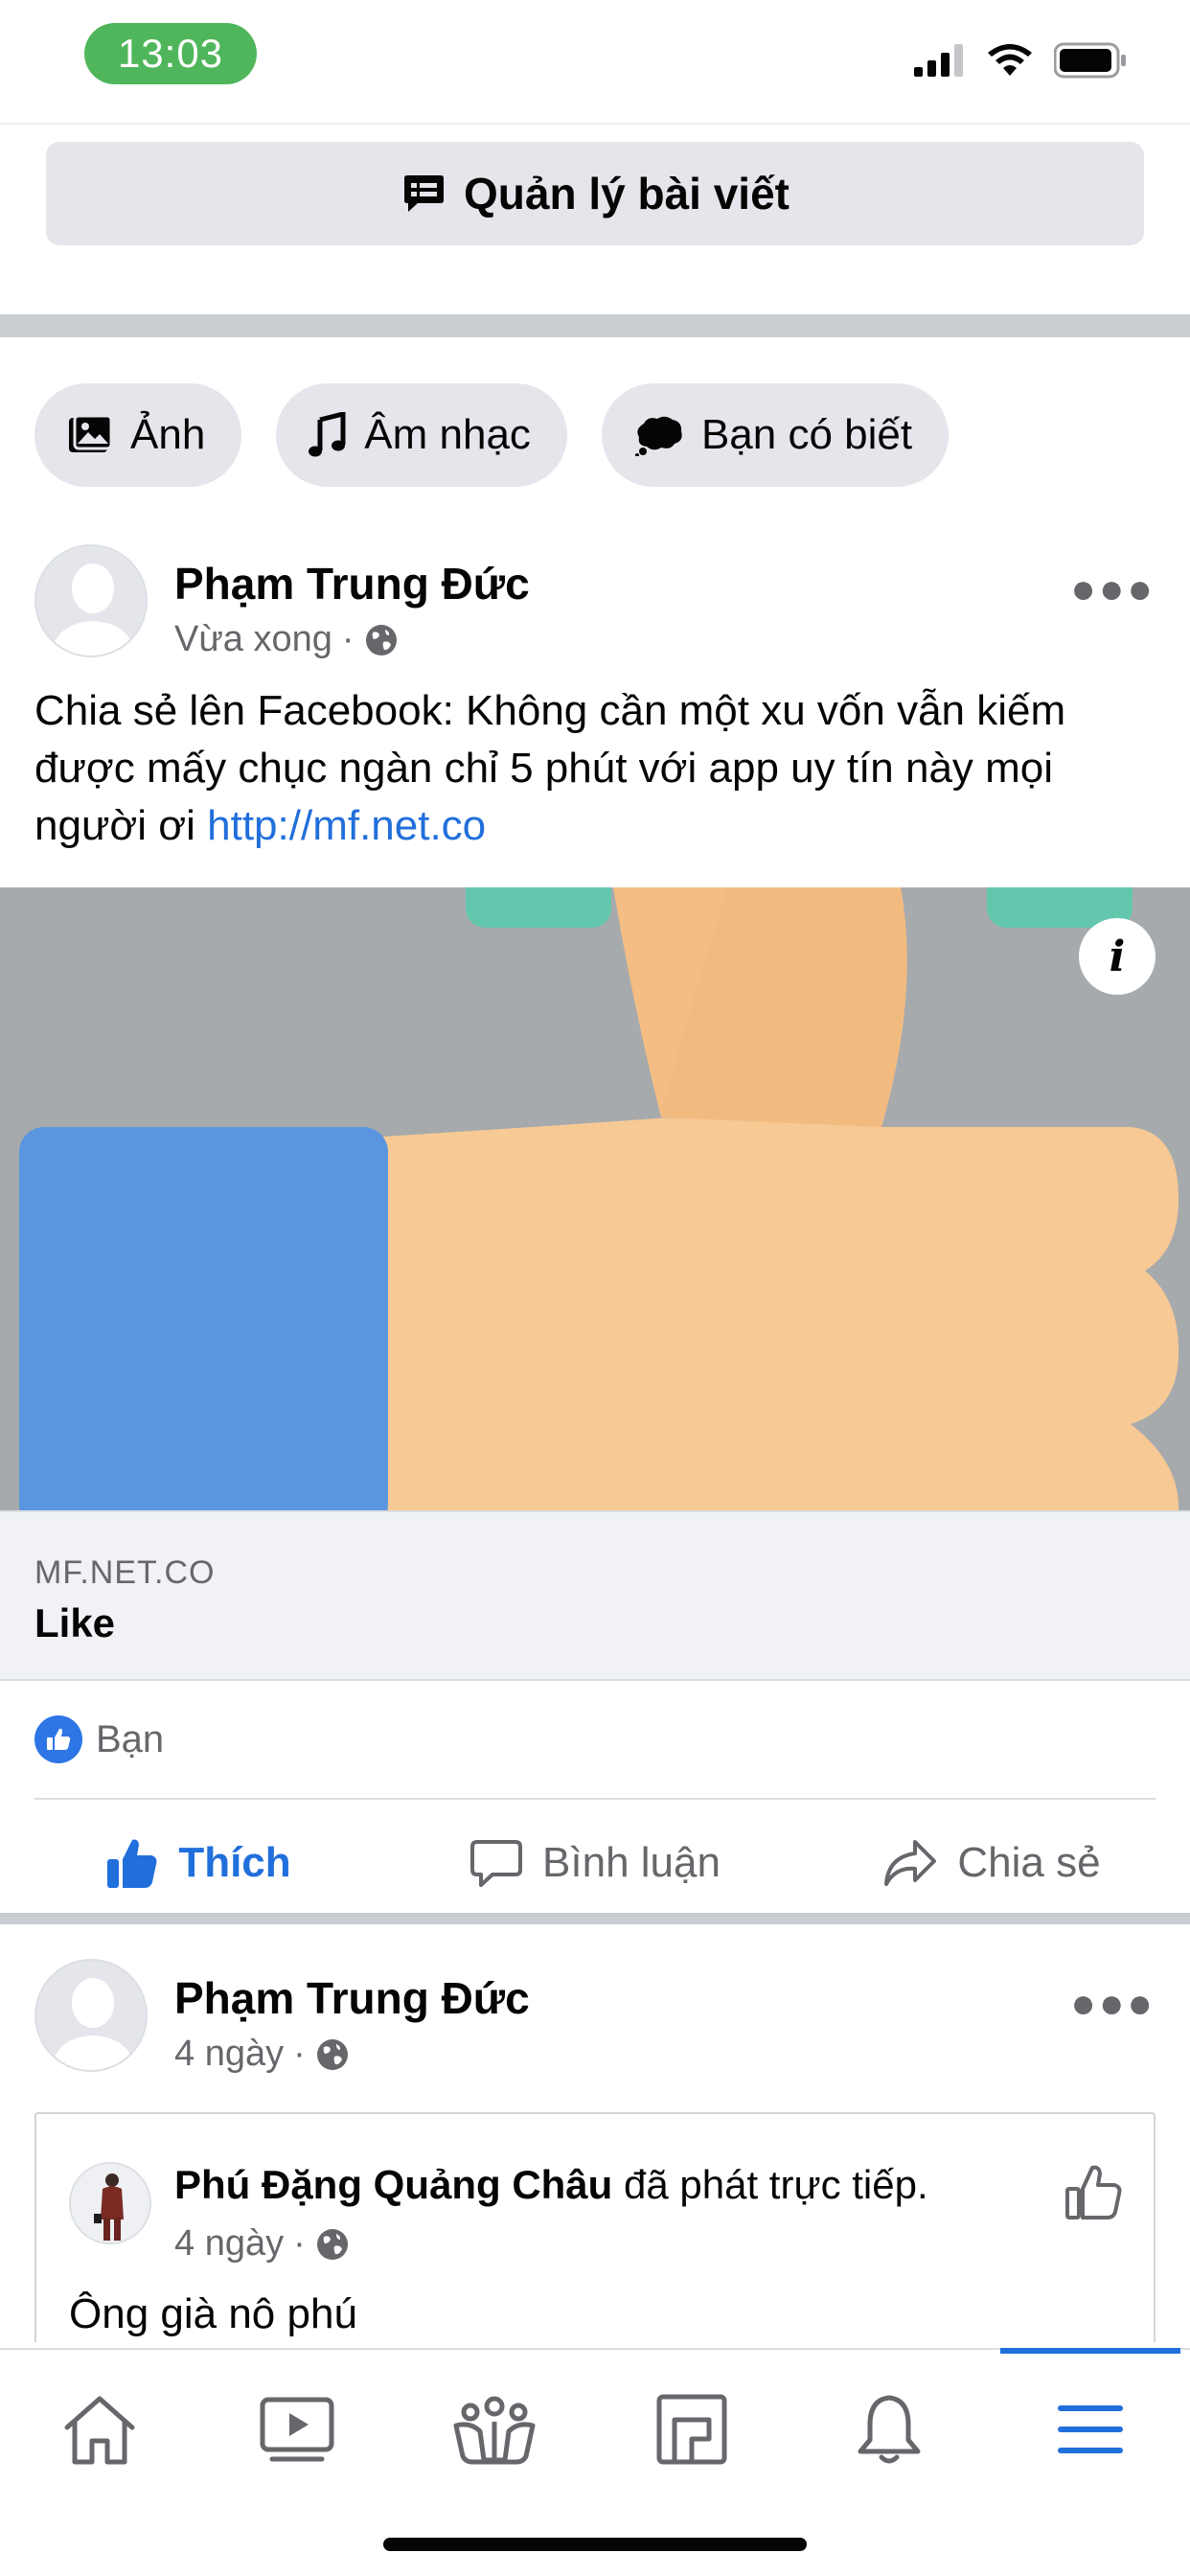 This screenshot has width=1190, height=2576. I want to click on post1-author: Phạm Trung Đức, so click(352, 584).